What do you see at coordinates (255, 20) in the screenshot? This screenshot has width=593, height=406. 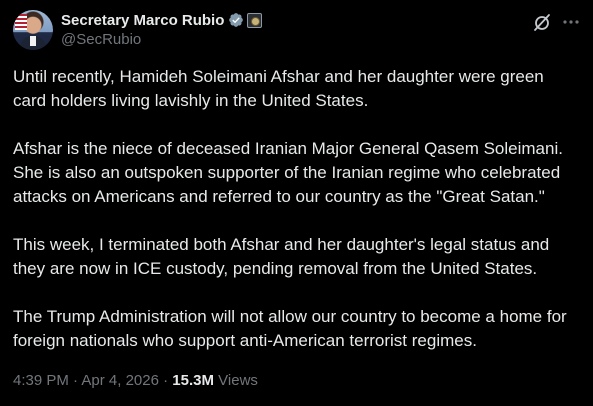 I see `government-seal-icon` at bounding box center [255, 20].